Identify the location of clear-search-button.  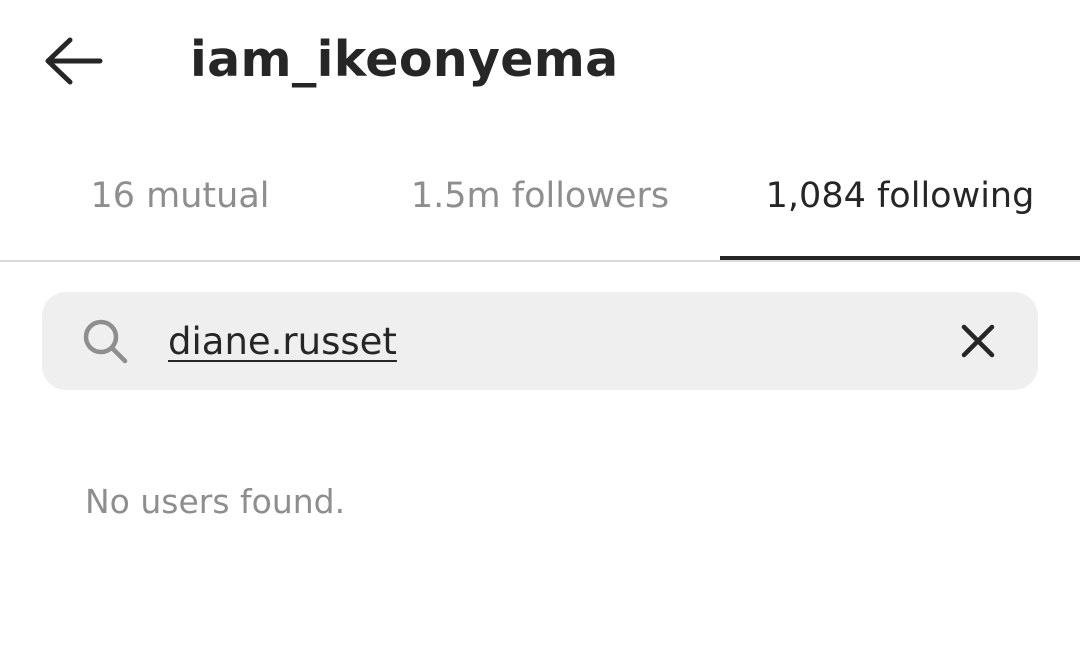
(978, 341).